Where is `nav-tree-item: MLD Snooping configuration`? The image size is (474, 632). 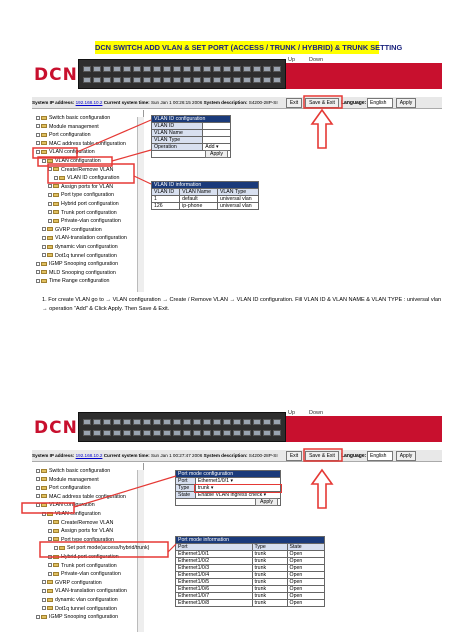
nav-tree-item: MLD Snooping configuration is located at coordinates (76, 273).